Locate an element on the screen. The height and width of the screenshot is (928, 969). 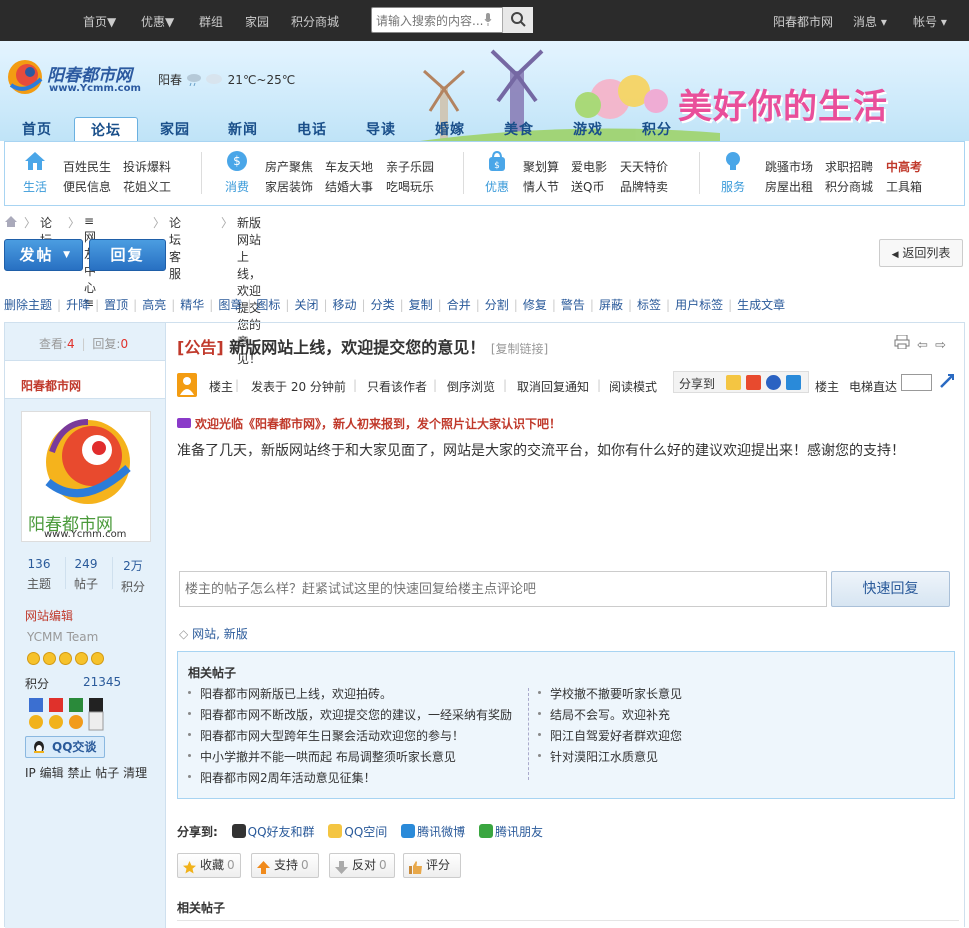
topnav-points-mall: 积分商城 is located at coordinates (315, 21).